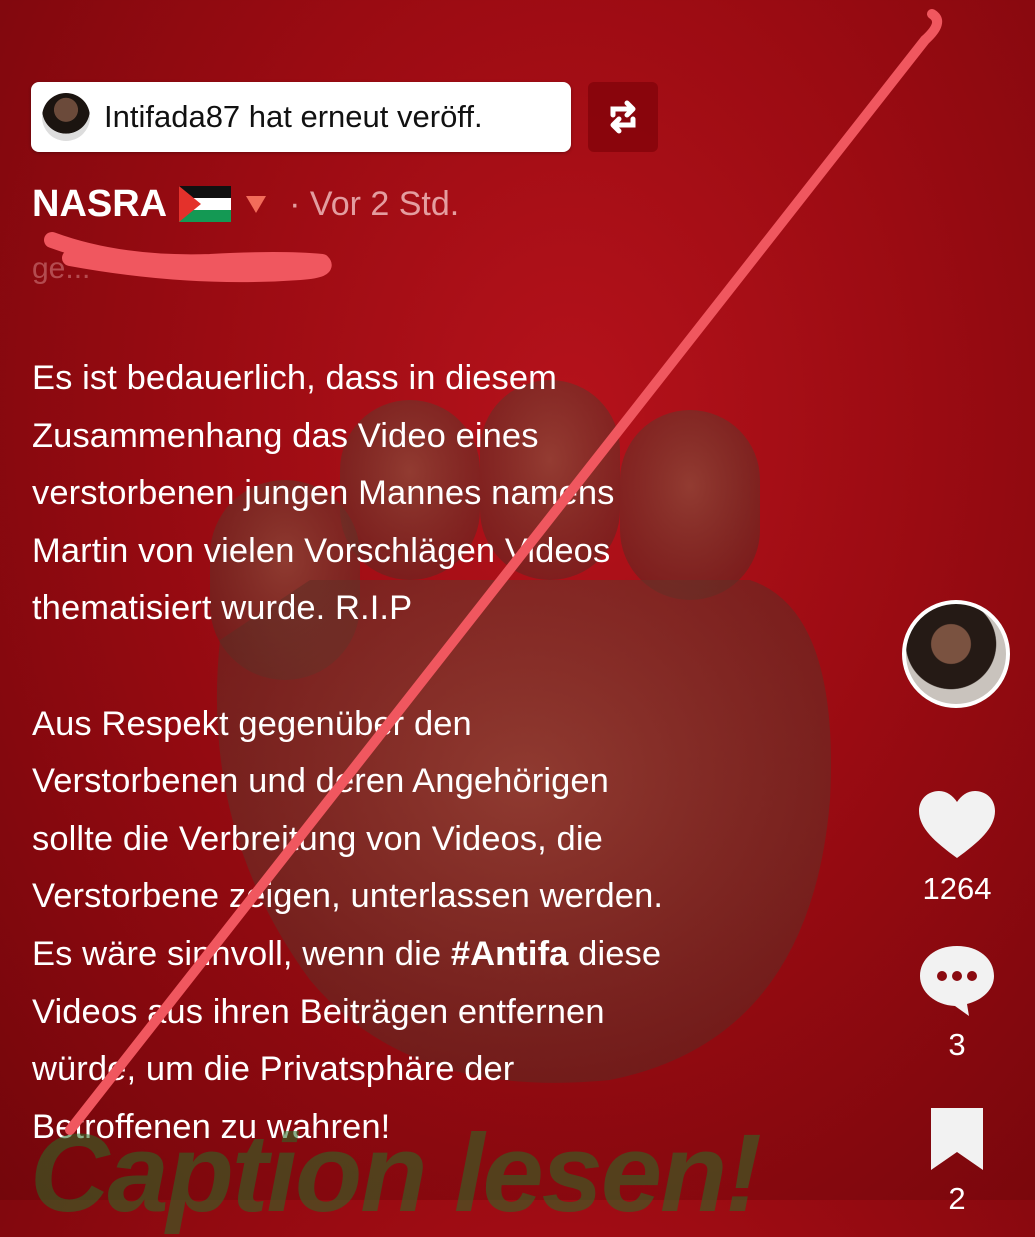  What do you see at coordinates (256, 204) in the screenshot?
I see `red-triangle-icon` at bounding box center [256, 204].